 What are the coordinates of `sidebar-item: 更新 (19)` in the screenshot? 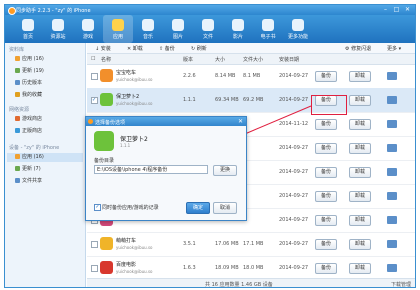 It's located at (49, 71).